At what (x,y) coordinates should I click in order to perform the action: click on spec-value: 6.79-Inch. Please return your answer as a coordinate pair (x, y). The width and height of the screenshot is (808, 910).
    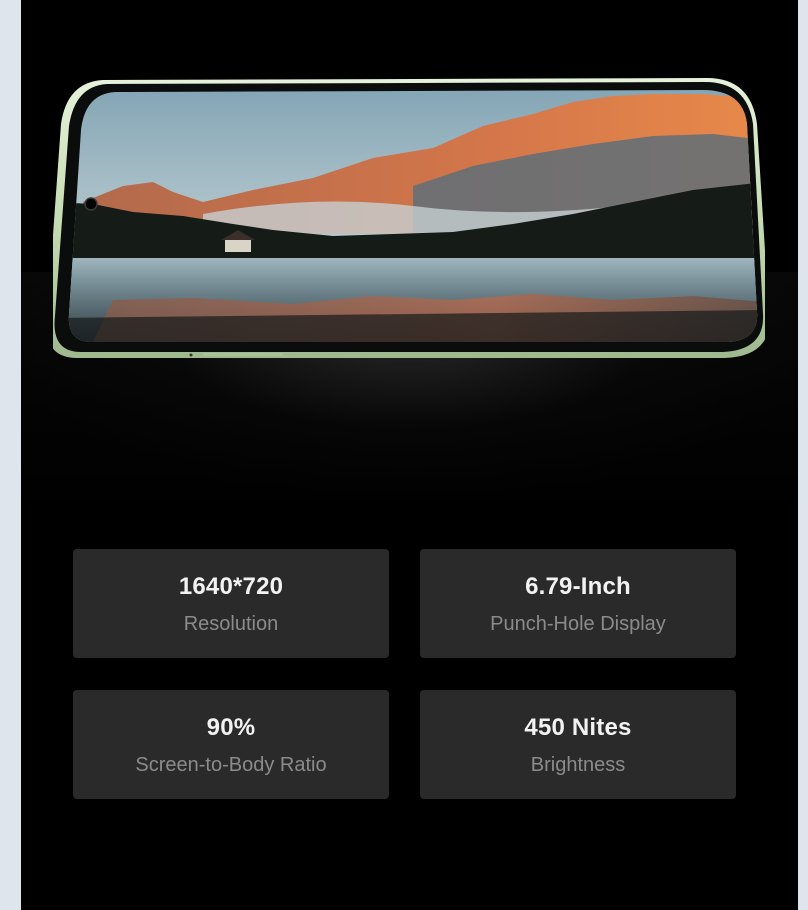
    Looking at the image, I should click on (578, 586).